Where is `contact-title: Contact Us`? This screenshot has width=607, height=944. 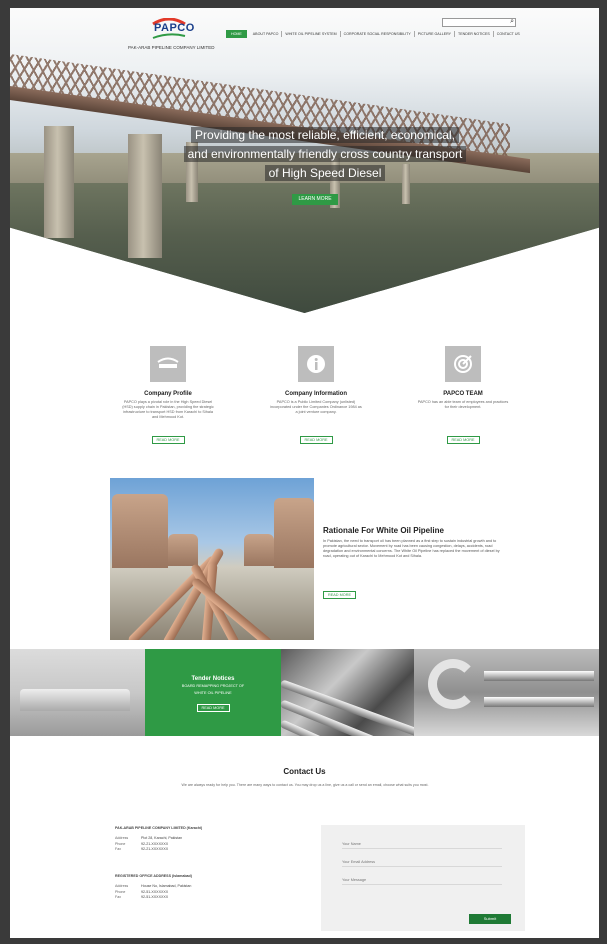 contact-title: Contact Us is located at coordinates (304, 771).